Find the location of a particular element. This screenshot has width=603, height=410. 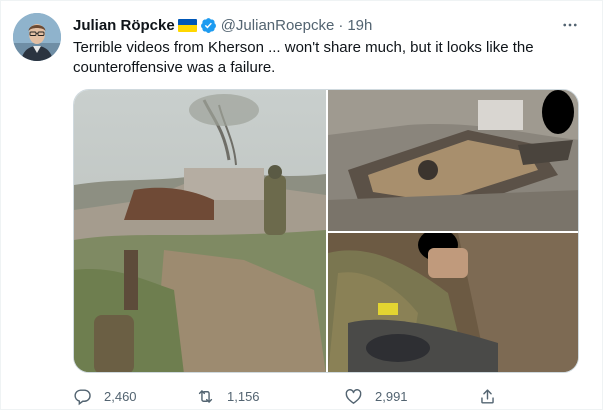

author-name: Julian Röpcke is located at coordinates (124, 25).